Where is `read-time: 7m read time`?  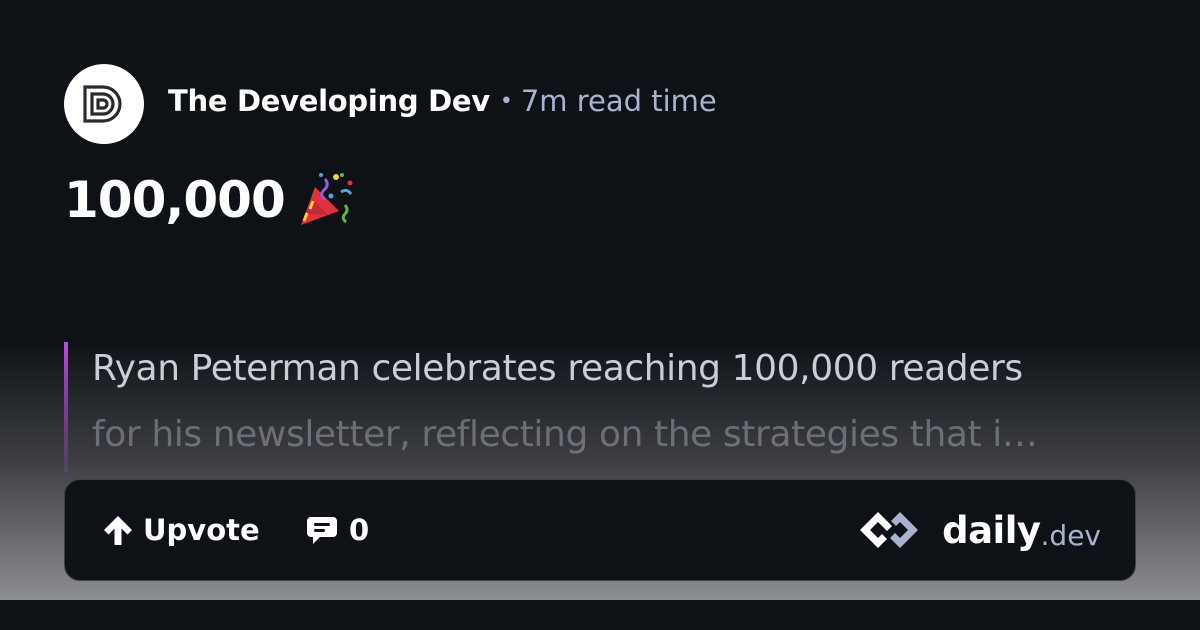
read-time: 7m read time is located at coordinates (618, 101).